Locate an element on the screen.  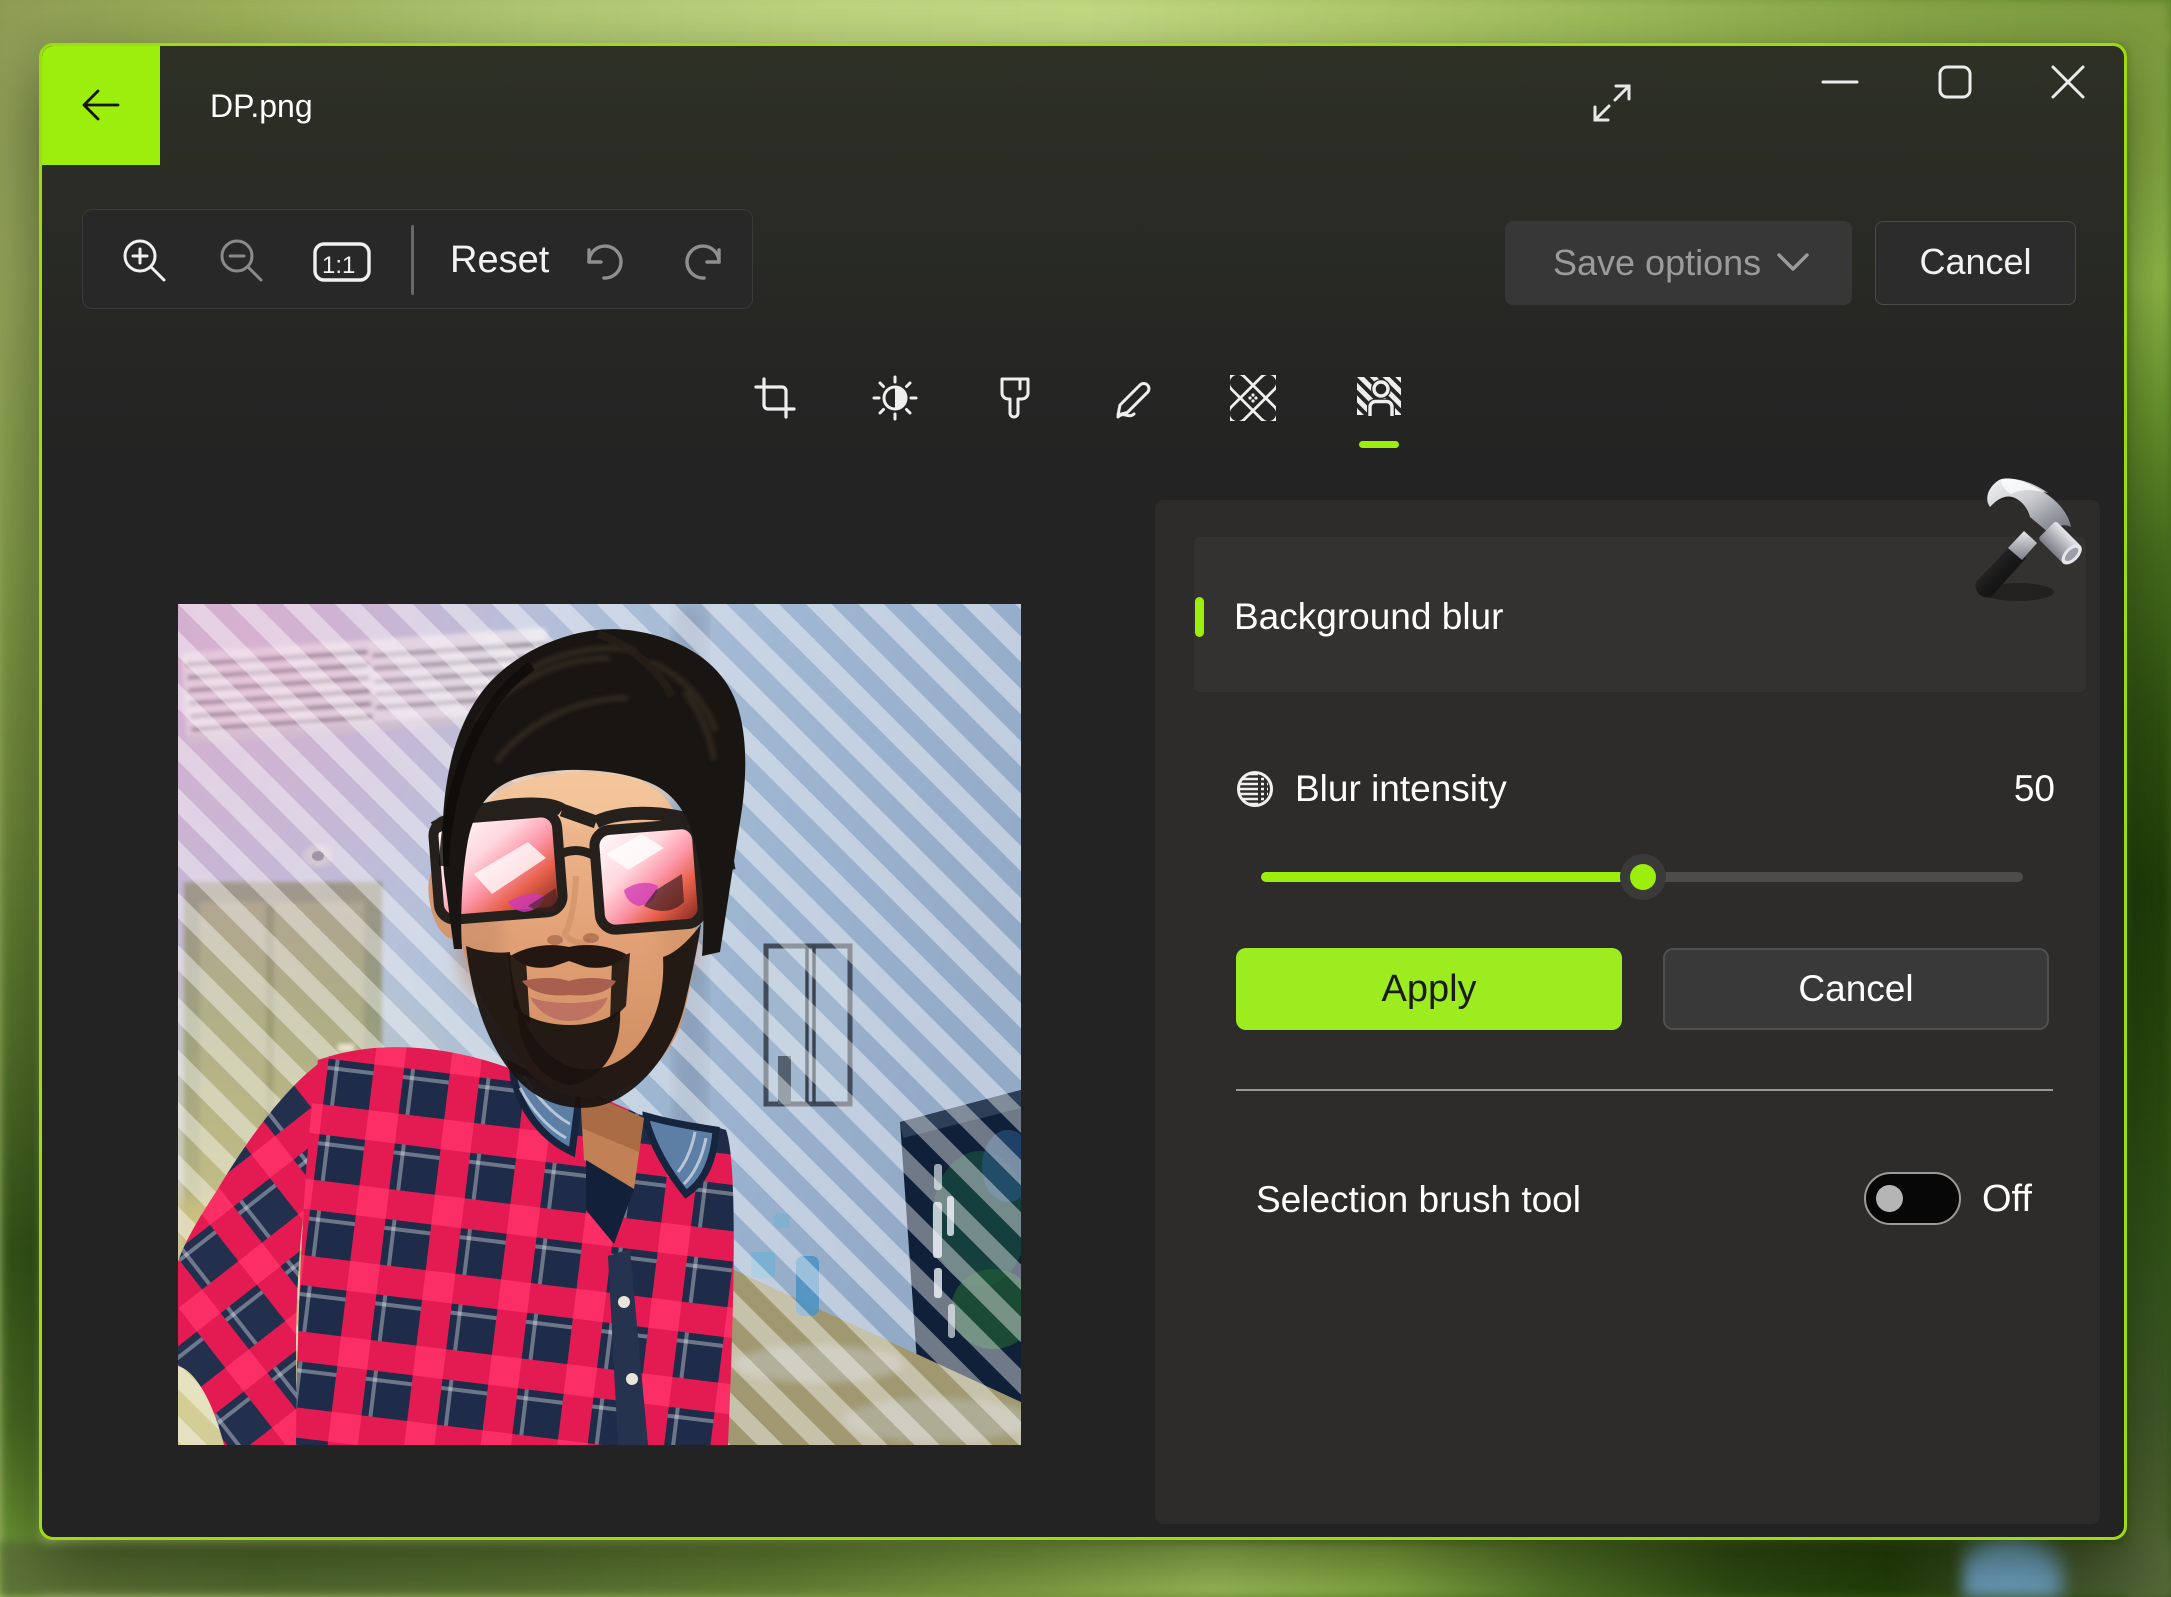
svg-text: 1:1 is located at coordinates (338, 265).